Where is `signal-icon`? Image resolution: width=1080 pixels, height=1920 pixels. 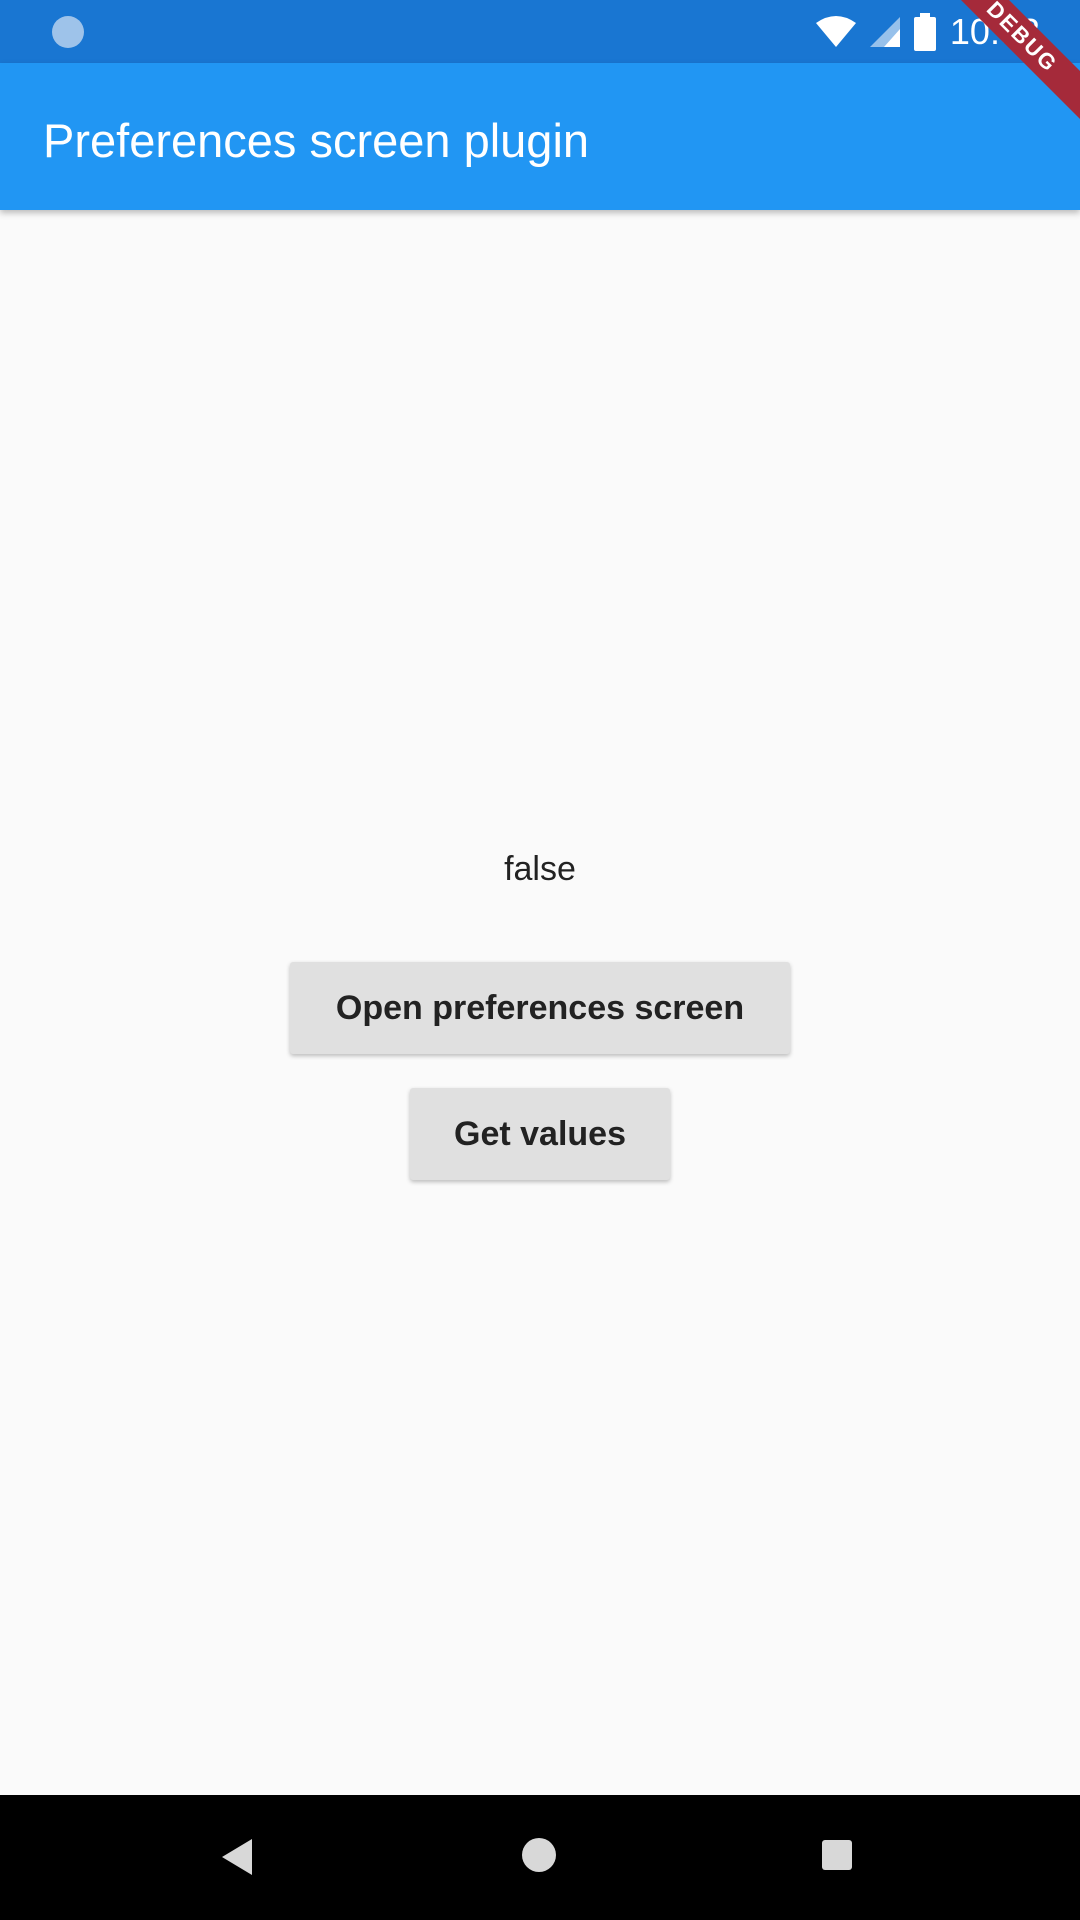
signal-icon is located at coordinates (884, 32).